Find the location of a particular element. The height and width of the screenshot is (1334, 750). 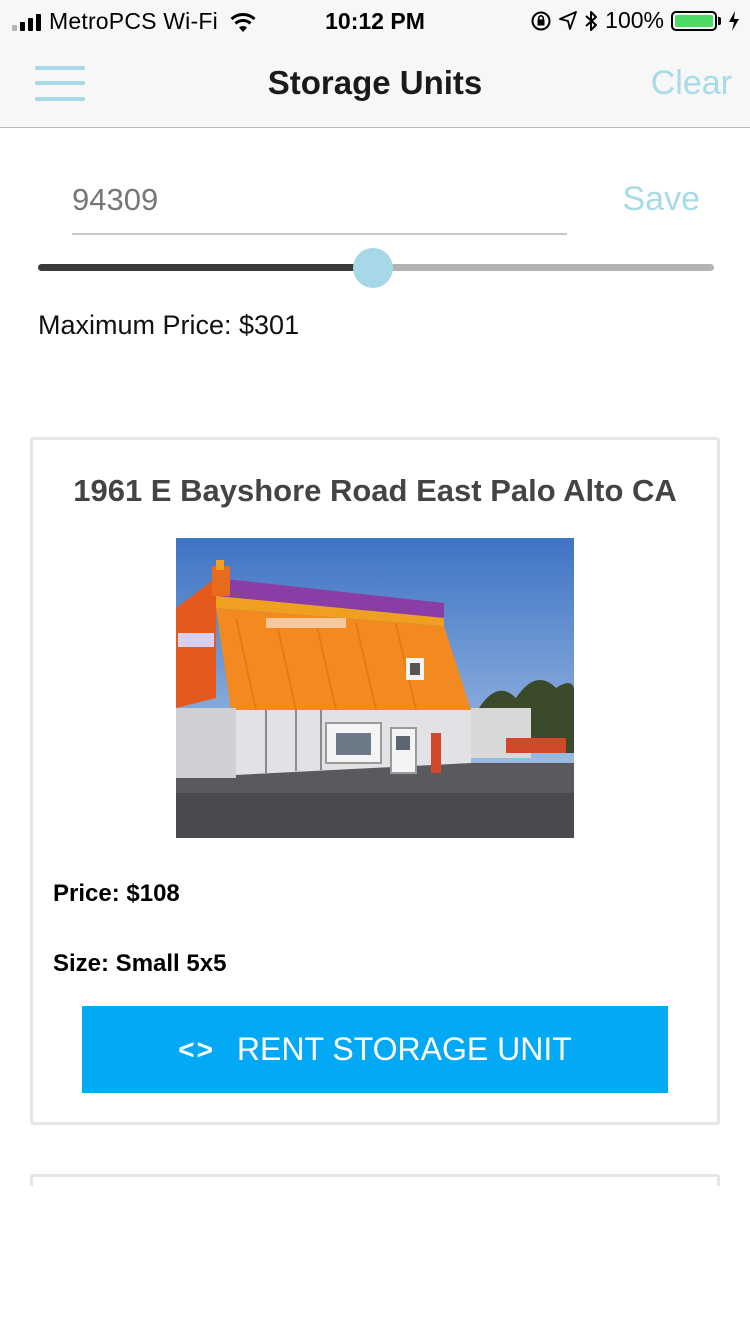

orientation-lock-icon is located at coordinates (541, 20).